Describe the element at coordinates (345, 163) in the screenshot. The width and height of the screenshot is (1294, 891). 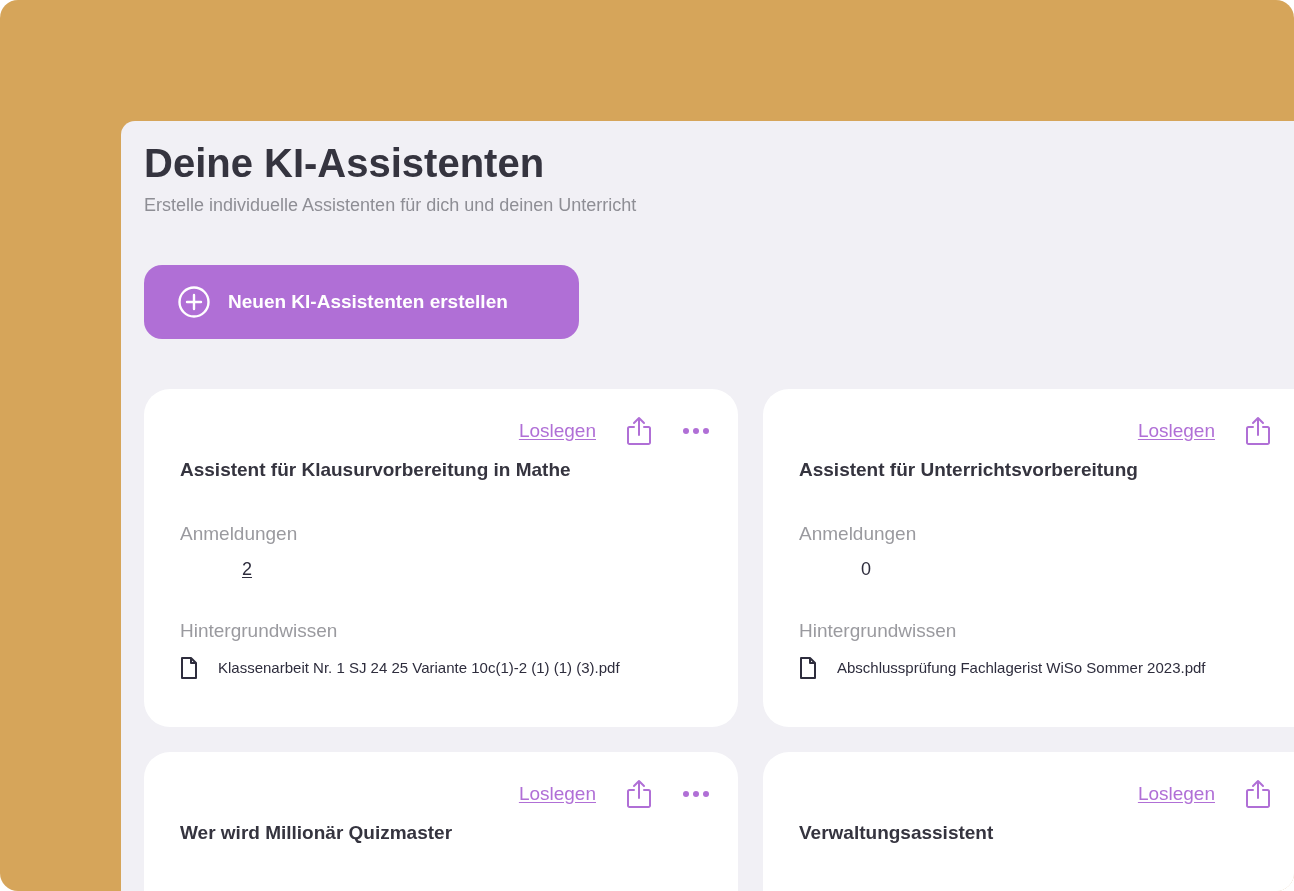
I see `page-title: Deine KI-Assistenten` at that location.